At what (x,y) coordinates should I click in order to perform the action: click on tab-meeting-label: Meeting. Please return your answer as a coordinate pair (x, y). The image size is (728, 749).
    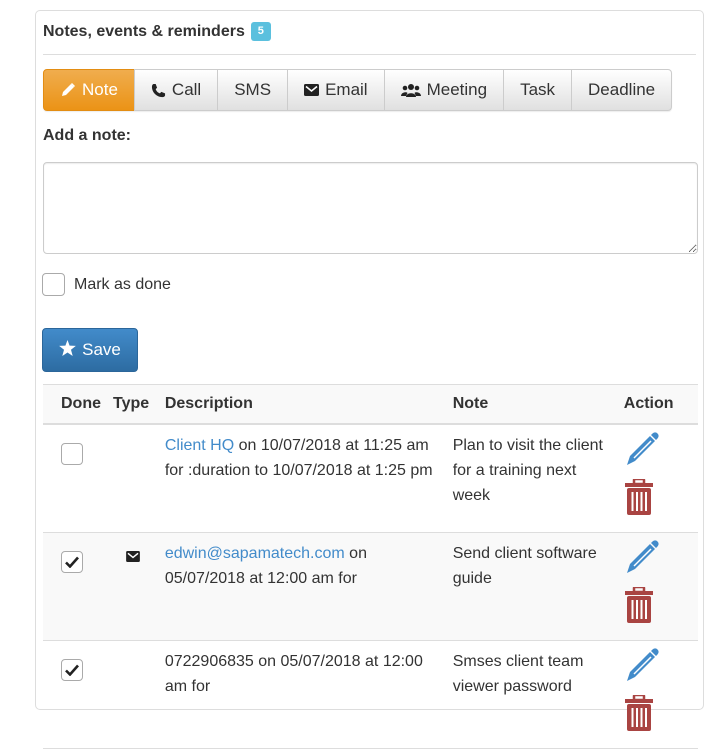
    Looking at the image, I should click on (457, 89).